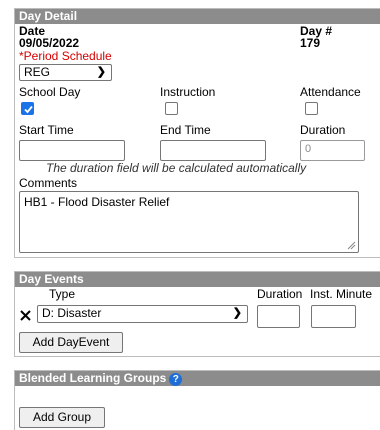 This screenshot has height=430, width=380. What do you see at coordinates (185, 130) in the screenshot?
I see `end-time-label: End Time` at bounding box center [185, 130].